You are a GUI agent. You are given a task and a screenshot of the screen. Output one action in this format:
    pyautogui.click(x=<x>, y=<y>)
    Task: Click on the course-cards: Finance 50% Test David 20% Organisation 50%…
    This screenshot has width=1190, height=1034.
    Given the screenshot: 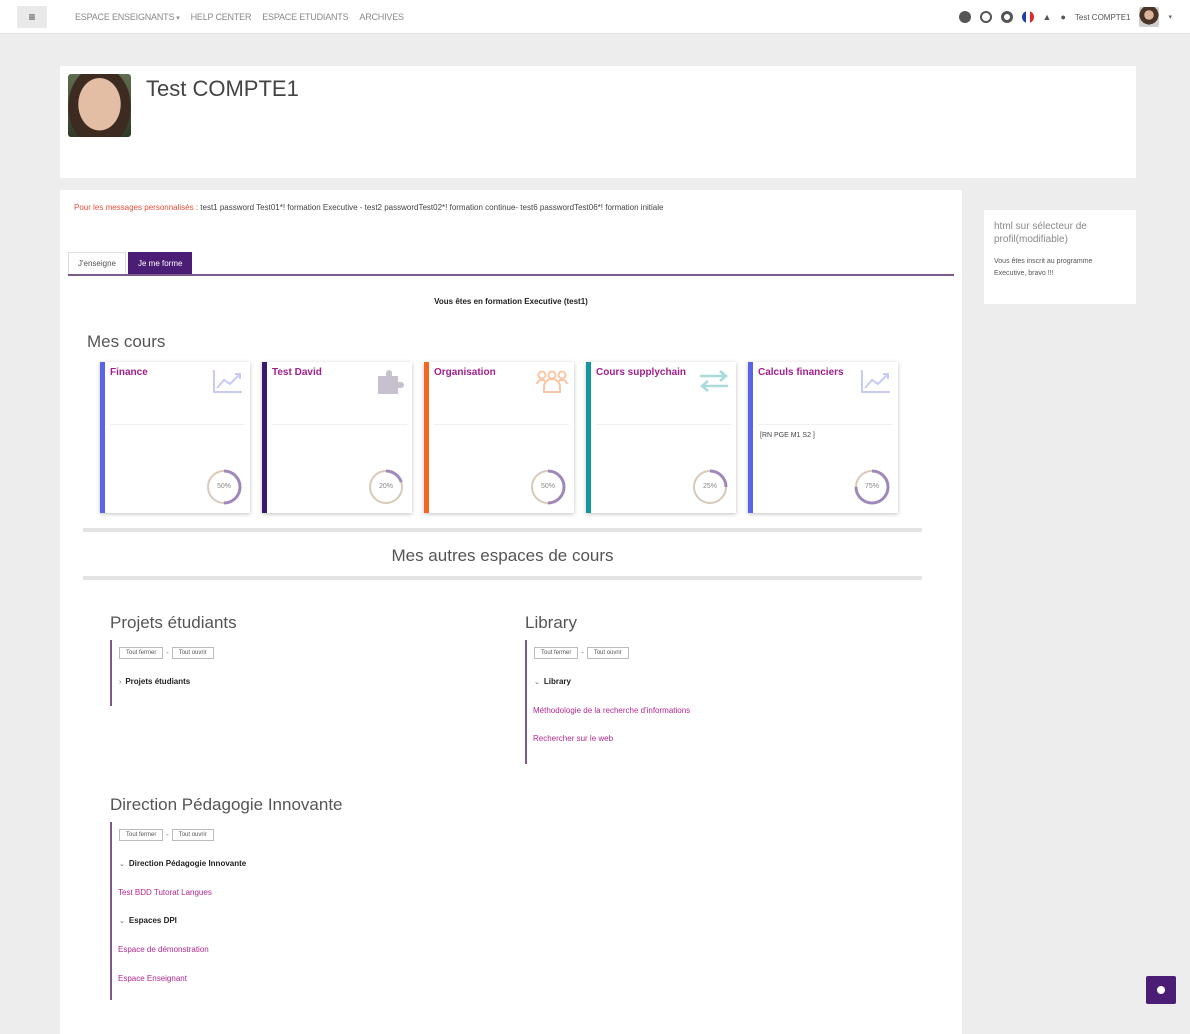 What is the action you would take?
    pyautogui.click(x=499, y=437)
    